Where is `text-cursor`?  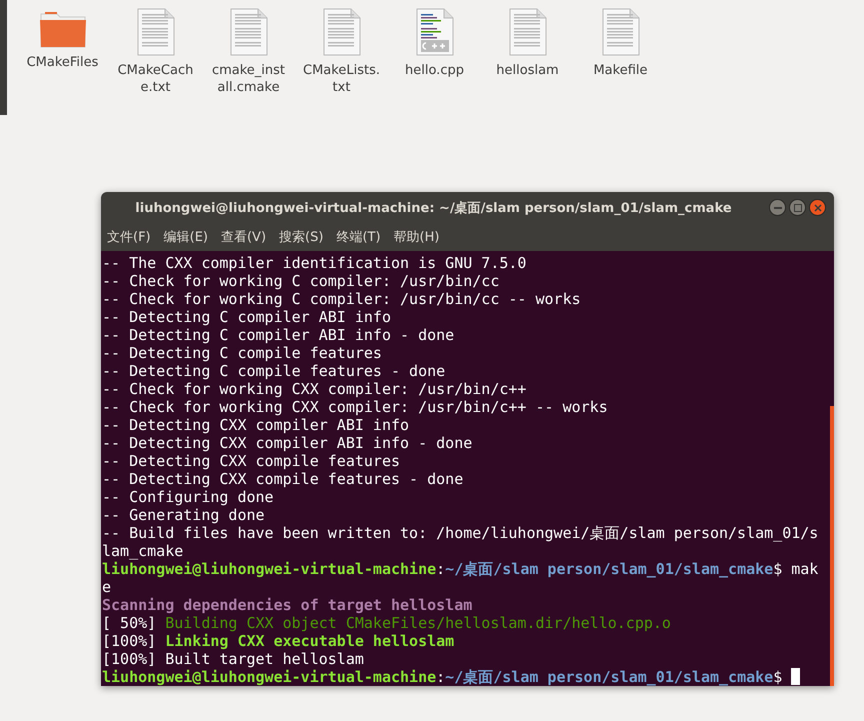
text-cursor is located at coordinates (795, 676).